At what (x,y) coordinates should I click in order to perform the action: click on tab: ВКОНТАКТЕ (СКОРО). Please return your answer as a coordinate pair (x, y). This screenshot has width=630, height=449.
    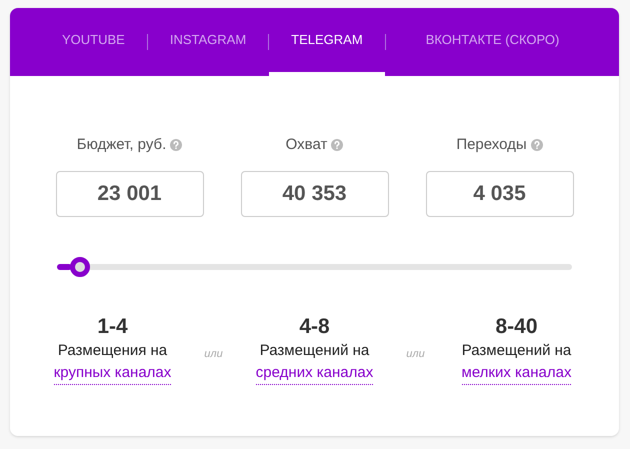
    Looking at the image, I should click on (493, 42).